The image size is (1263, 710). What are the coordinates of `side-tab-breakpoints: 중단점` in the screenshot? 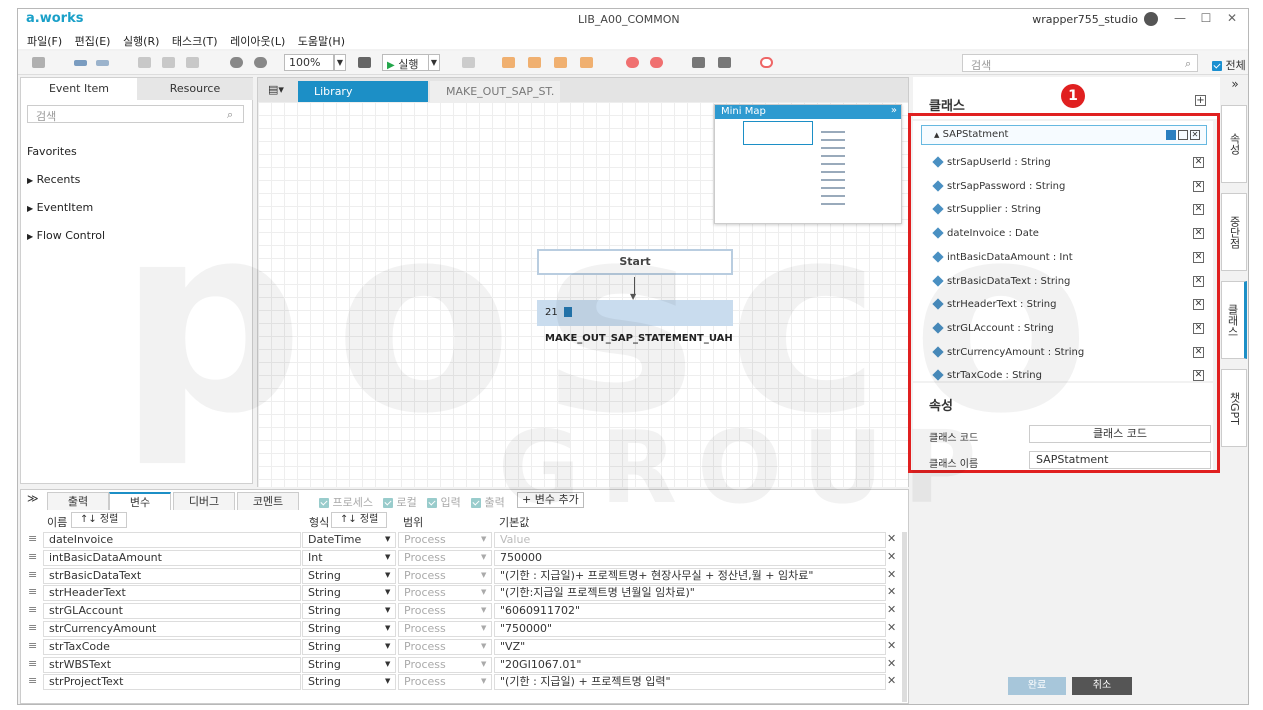 It's located at (1234, 232).